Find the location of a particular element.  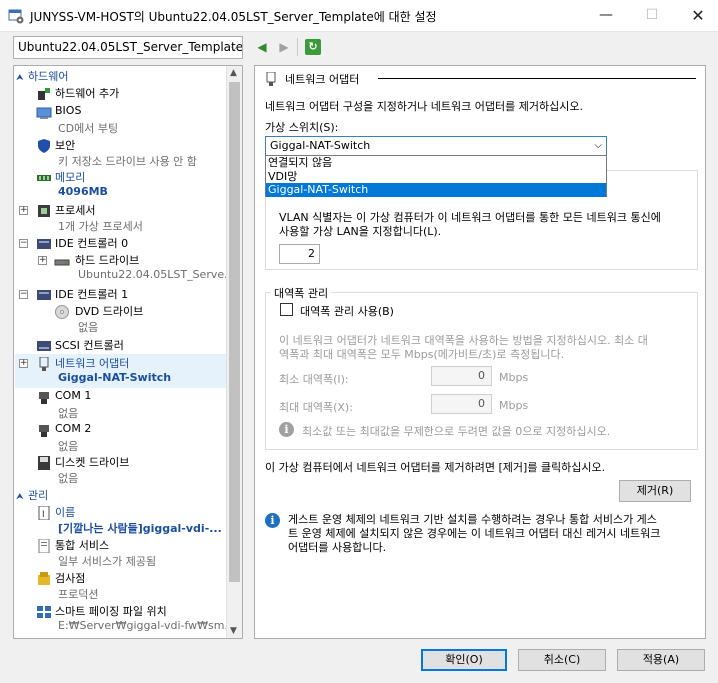

section-hardware: ⮝ 하드웨어 is located at coordinates (121, 76).